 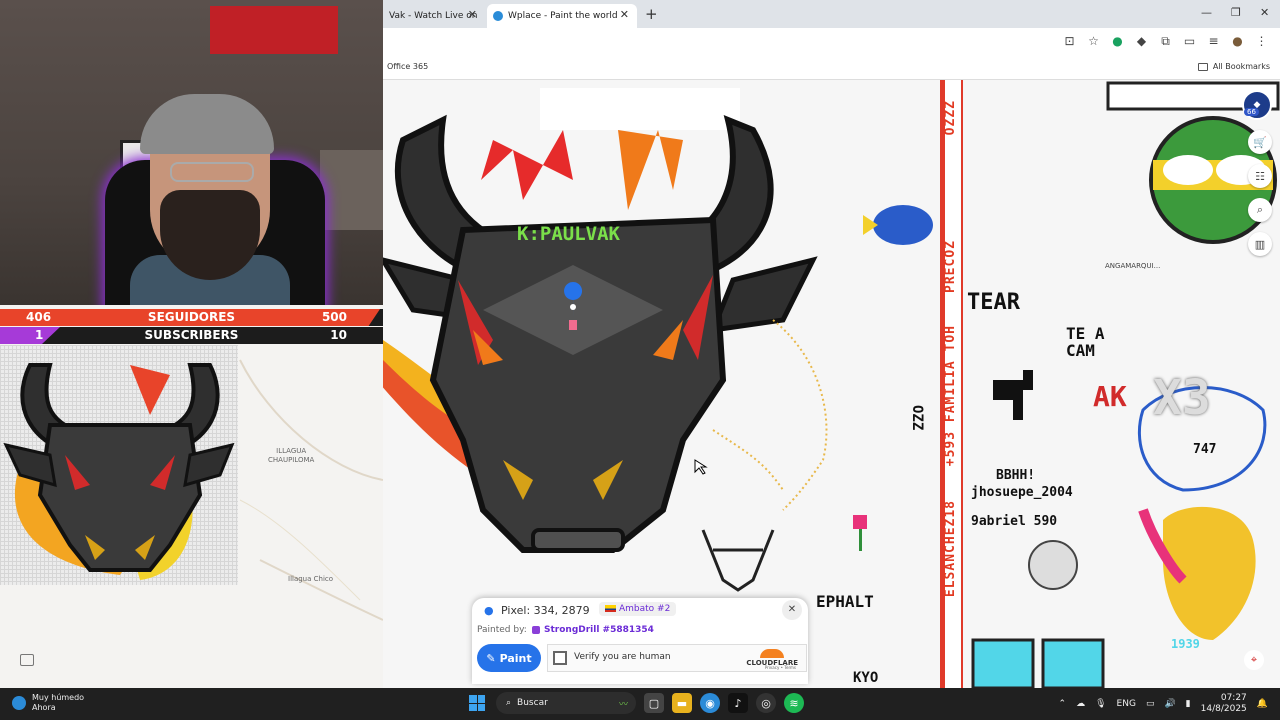 What do you see at coordinates (407, 66) in the screenshot?
I see `bookmark-office: Office 365` at bounding box center [407, 66].